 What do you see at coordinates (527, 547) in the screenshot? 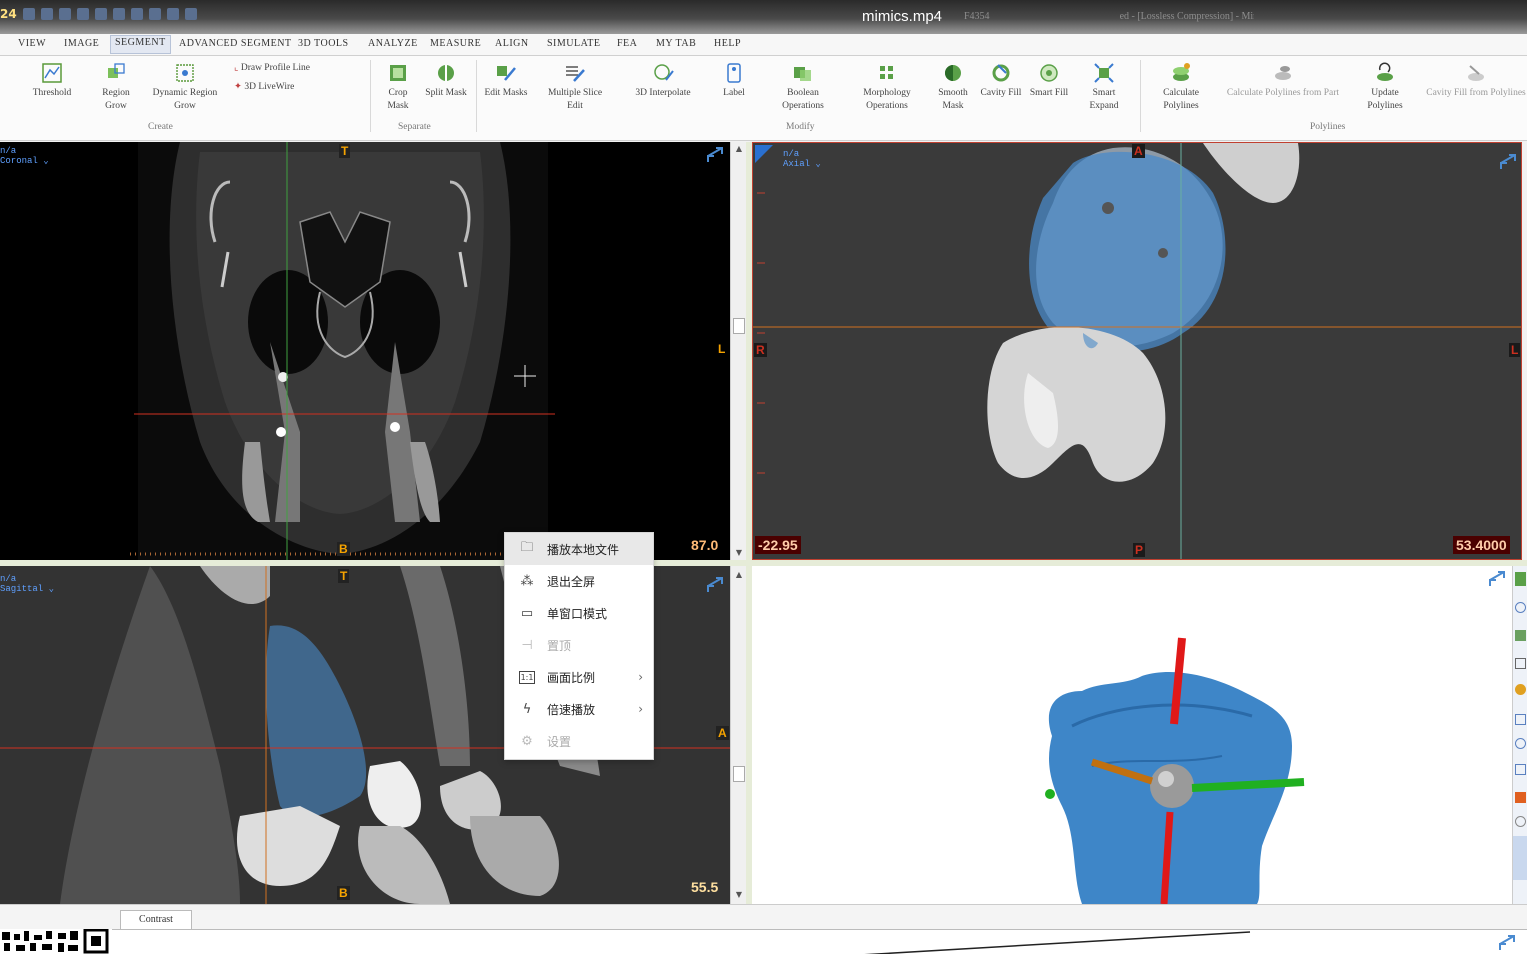
I see `folder-icon: 🗀` at bounding box center [527, 547].